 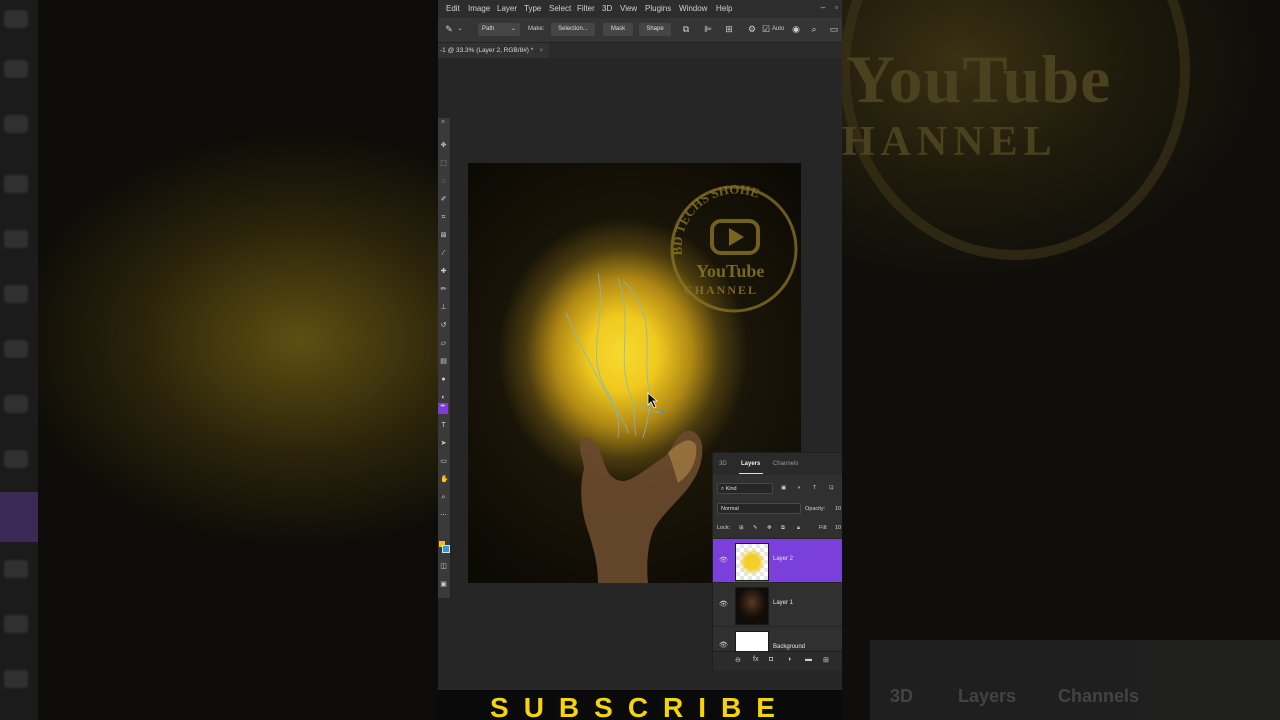 I want to click on document-tab-title: -1 @ 33.3% (Layer 2, RGB/8#) *, so click(x=487, y=50).